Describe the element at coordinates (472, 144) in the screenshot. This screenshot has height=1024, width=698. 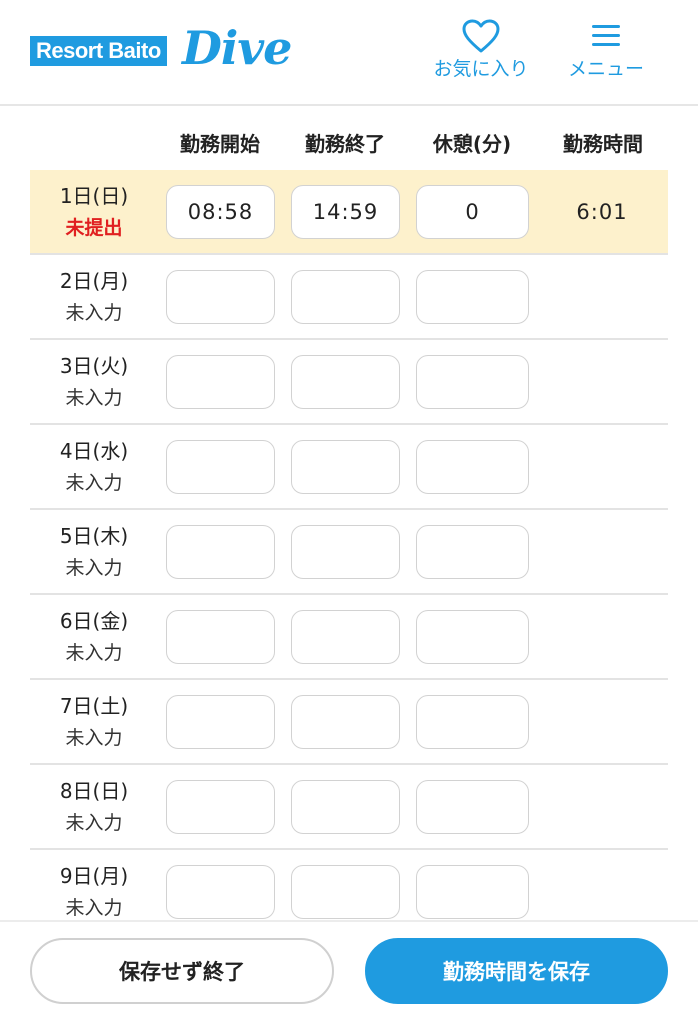
I see `column-header-break: 休憩(分)` at that location.